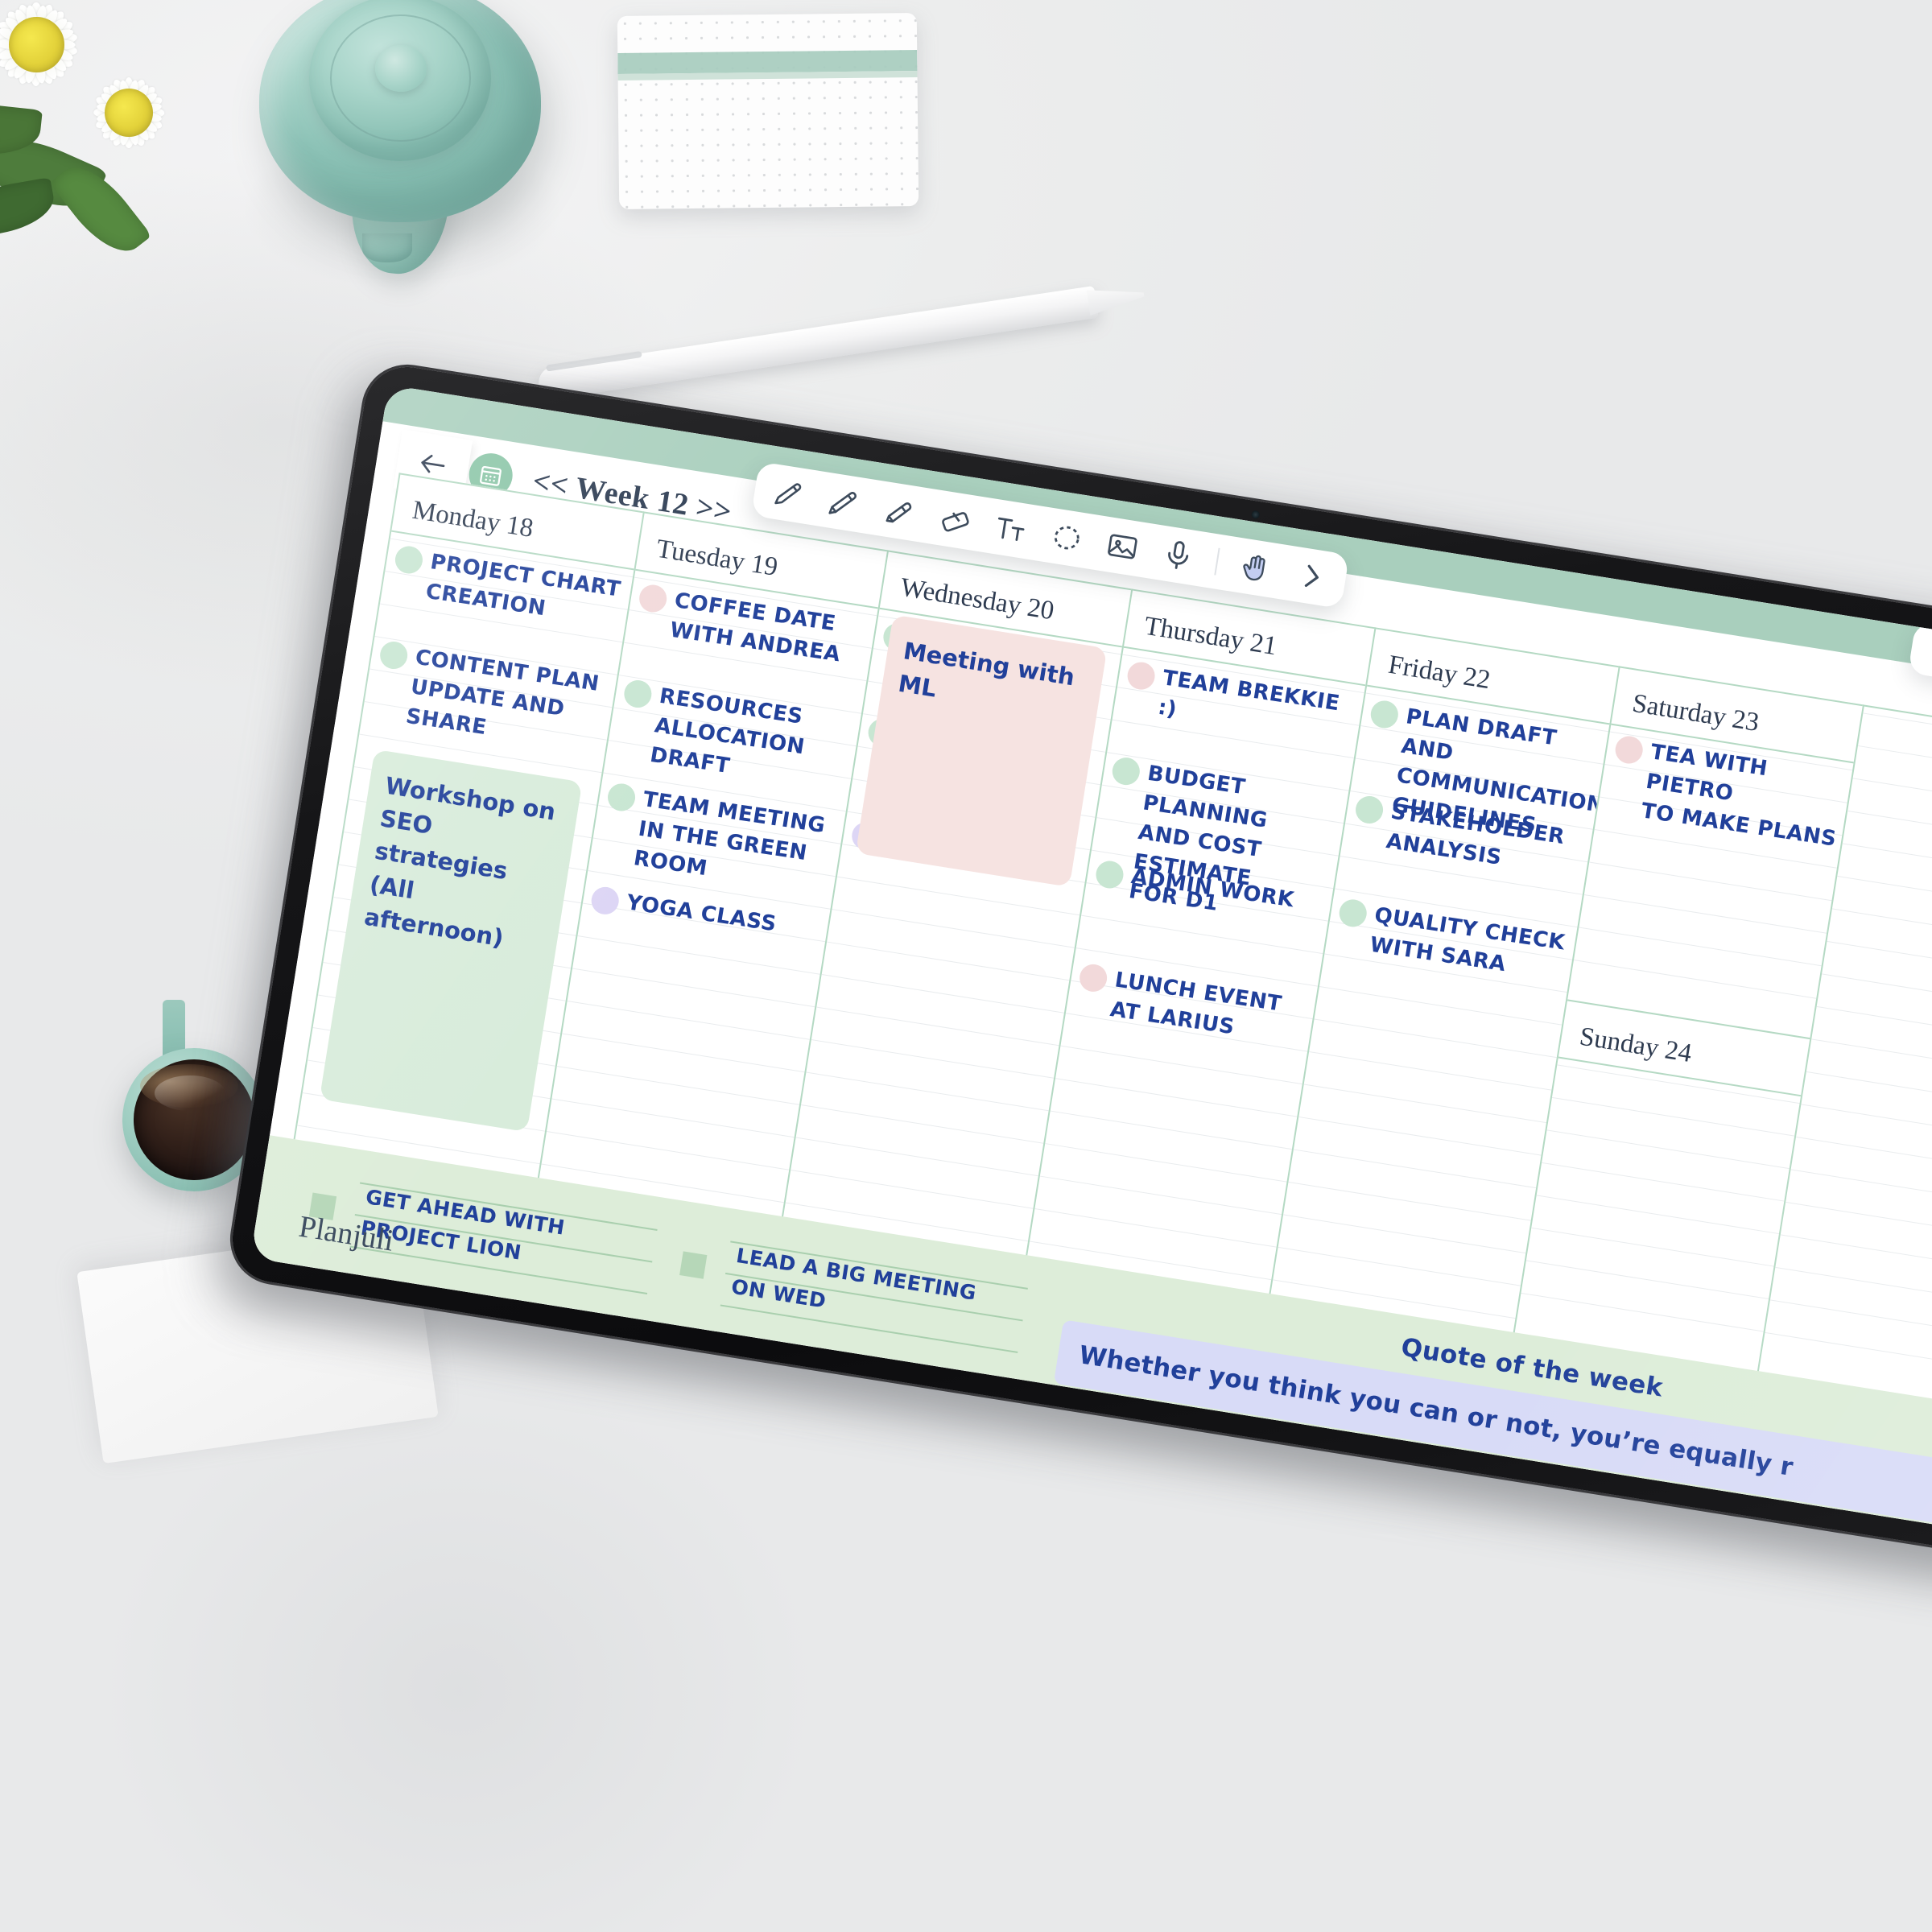  I want to click on eraser-icon, so click(955, 520).